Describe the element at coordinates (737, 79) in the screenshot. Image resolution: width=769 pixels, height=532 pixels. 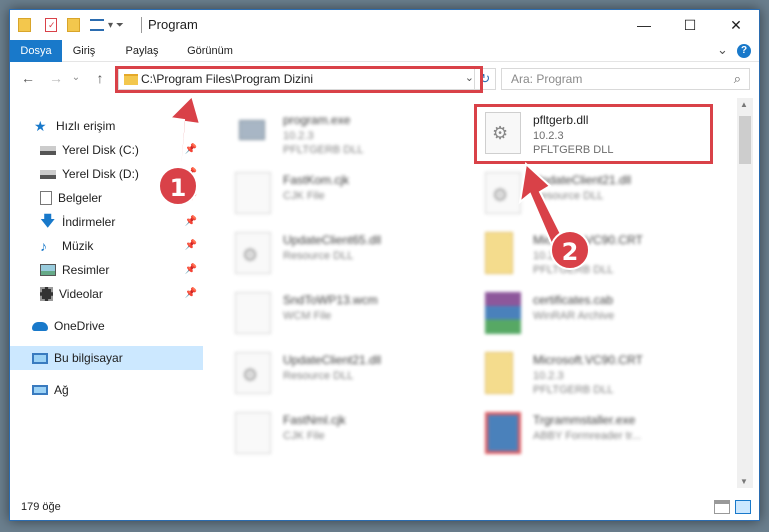
I see `search-icon: ⌕` at that location.